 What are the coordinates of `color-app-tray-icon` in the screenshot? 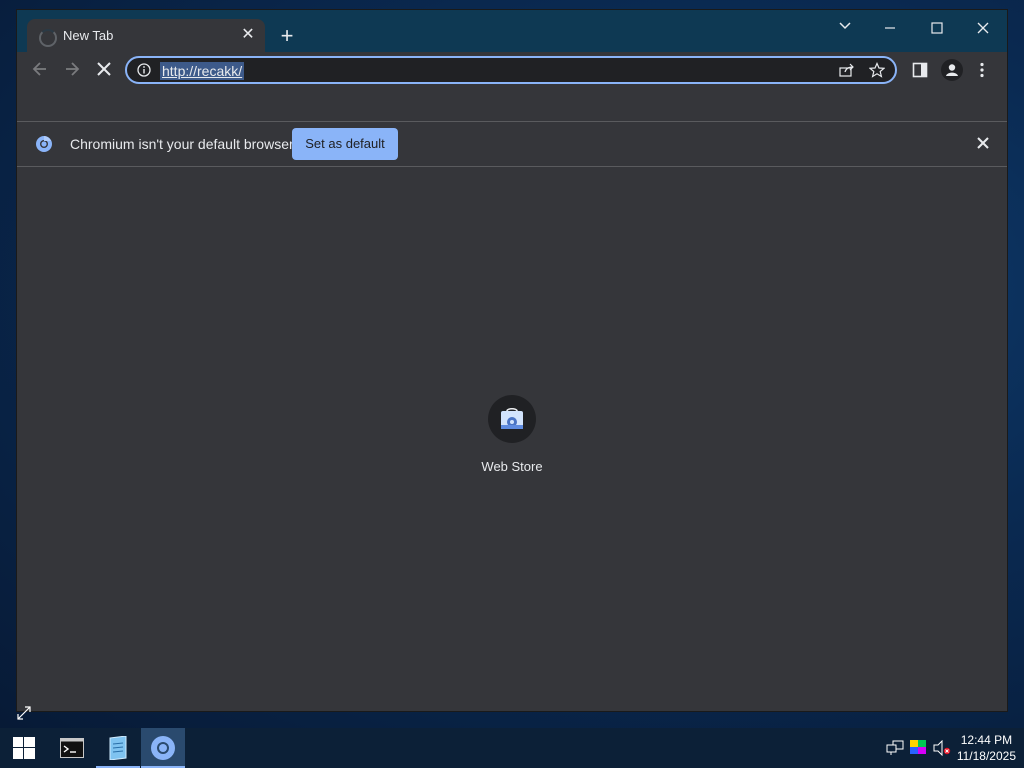 It's located at (918, 749).